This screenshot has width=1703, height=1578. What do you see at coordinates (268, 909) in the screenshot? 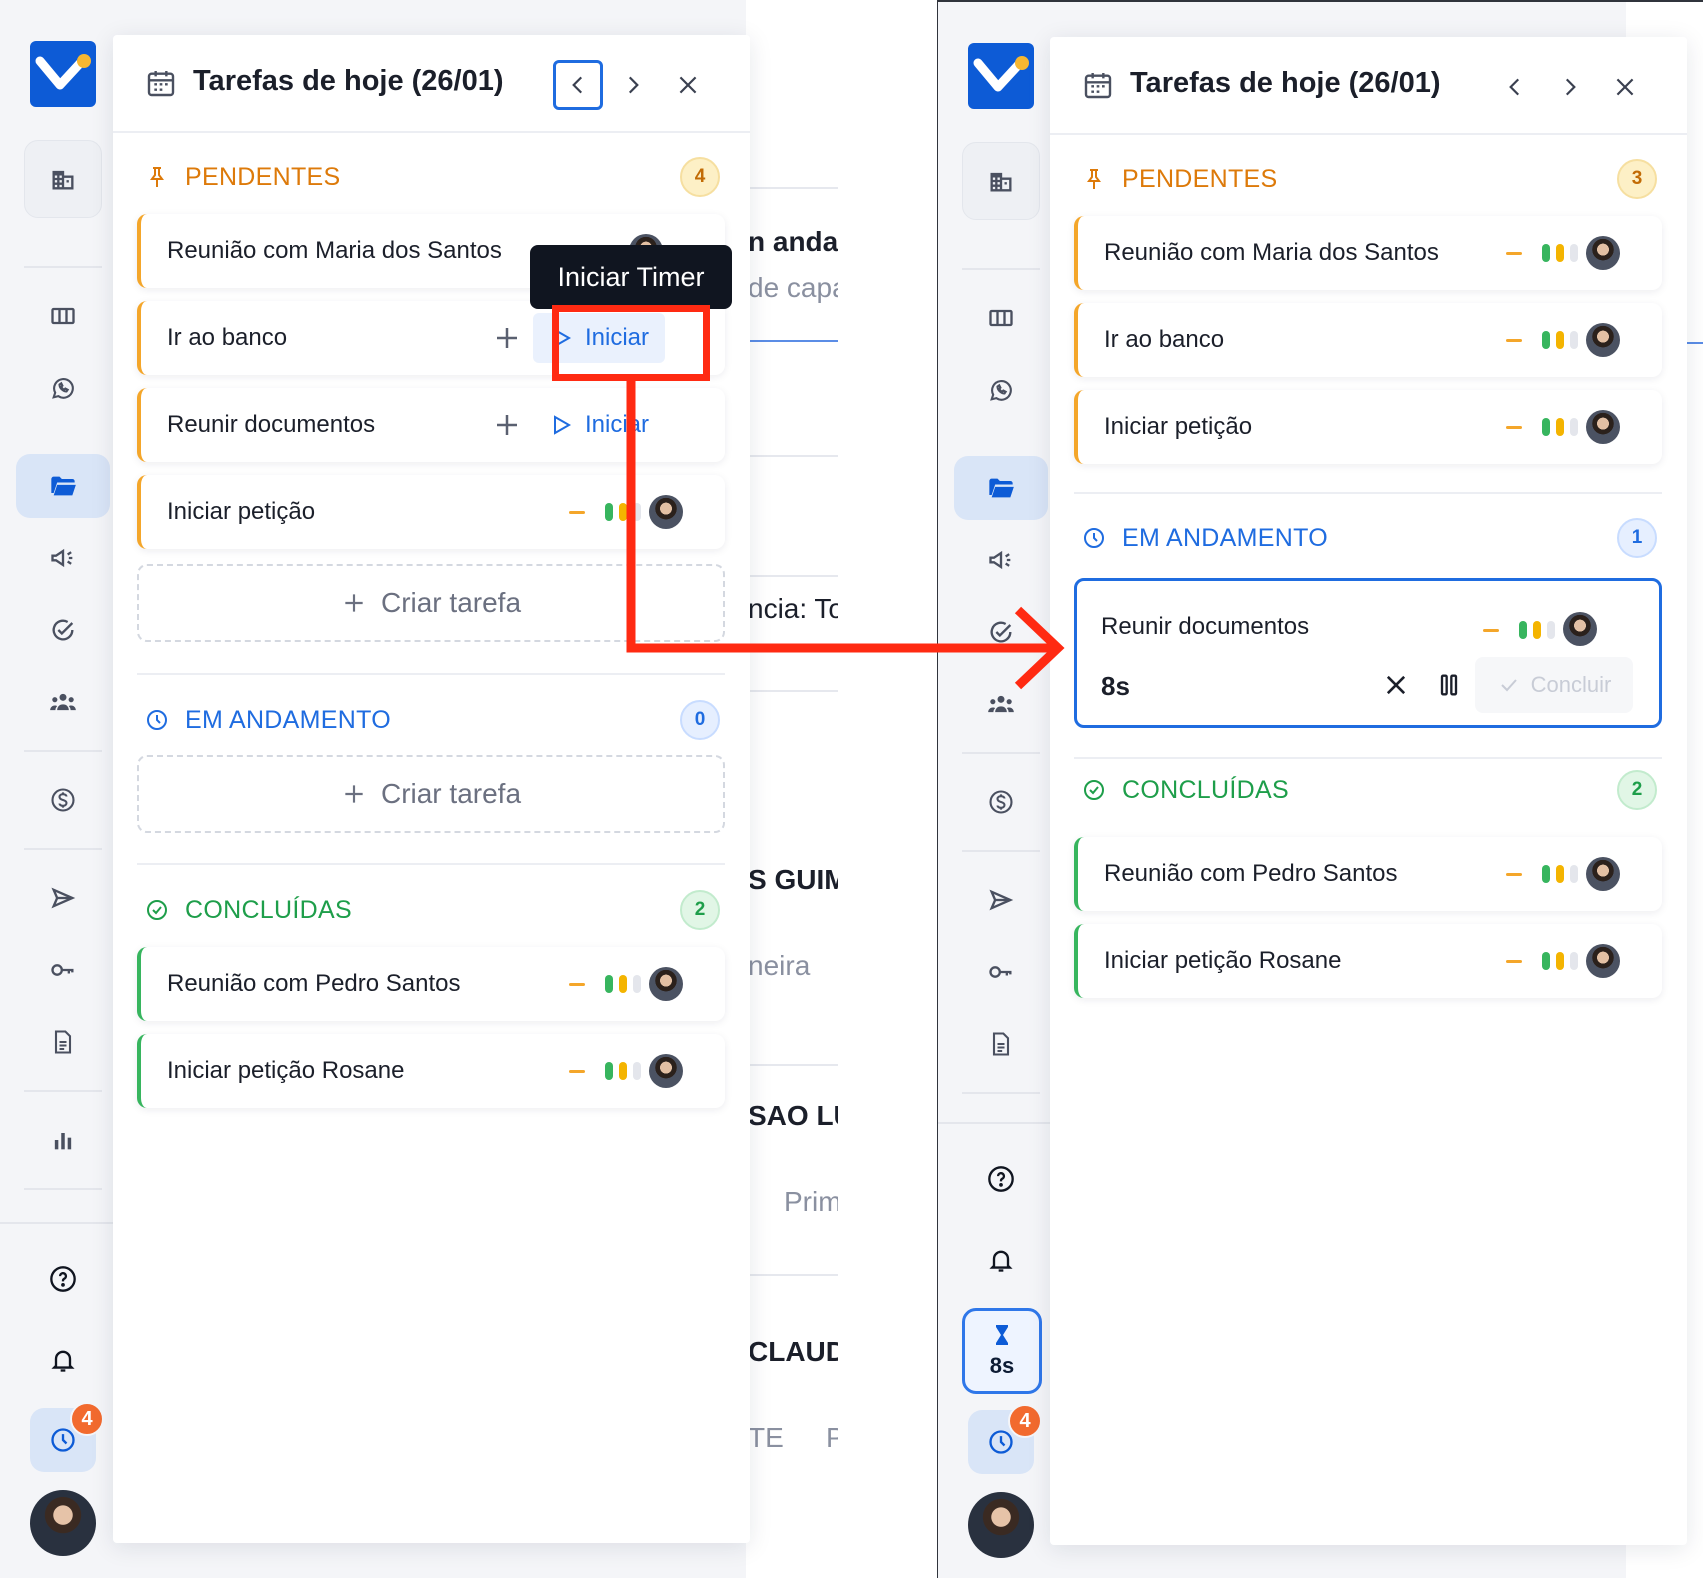
I see `section-title: CONCLUÍDAS` at bounding box center [268, 909].